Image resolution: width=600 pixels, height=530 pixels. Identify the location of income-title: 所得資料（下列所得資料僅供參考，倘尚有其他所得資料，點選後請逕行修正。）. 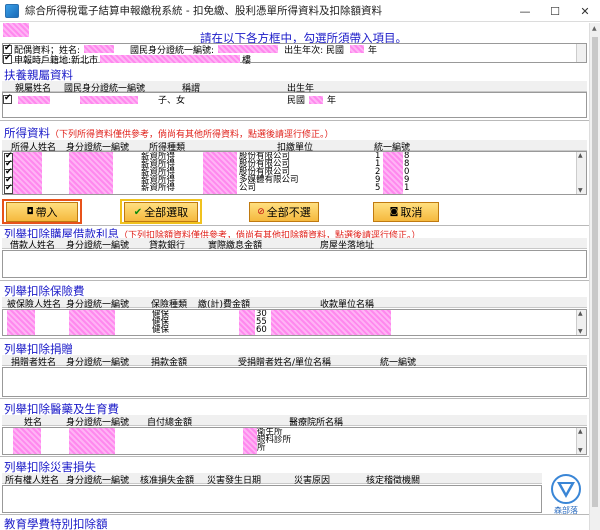
(169, 133).